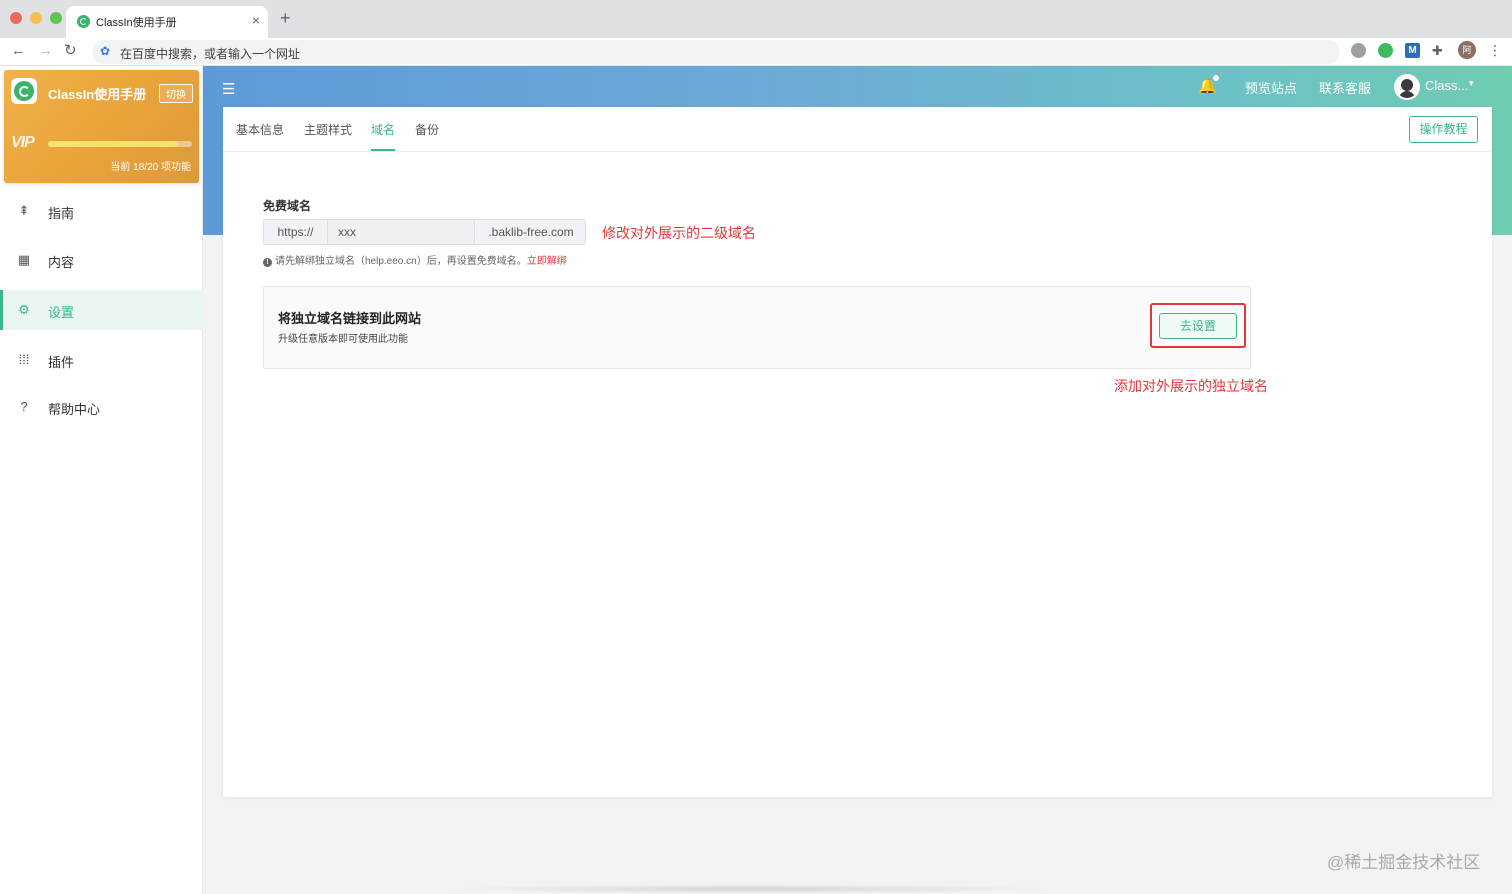  Describe the element at coordinates (101, 211) in the screenshot. I see `sidebar-item-guide: ⇞ 指南` at that location.